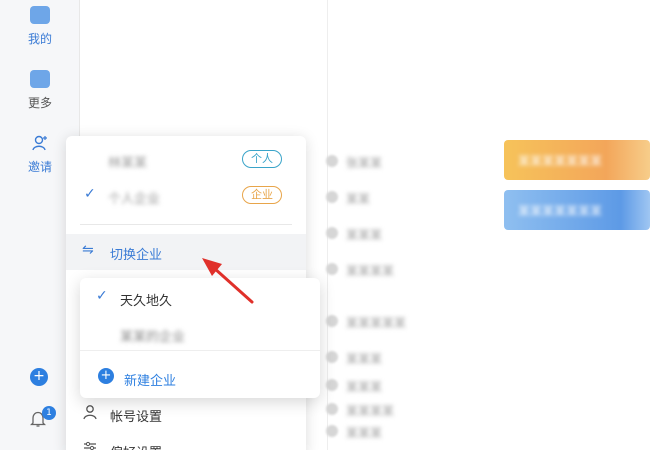 The image size is (650, 450). I want to click on plus-icon: +, so click(106, 376).